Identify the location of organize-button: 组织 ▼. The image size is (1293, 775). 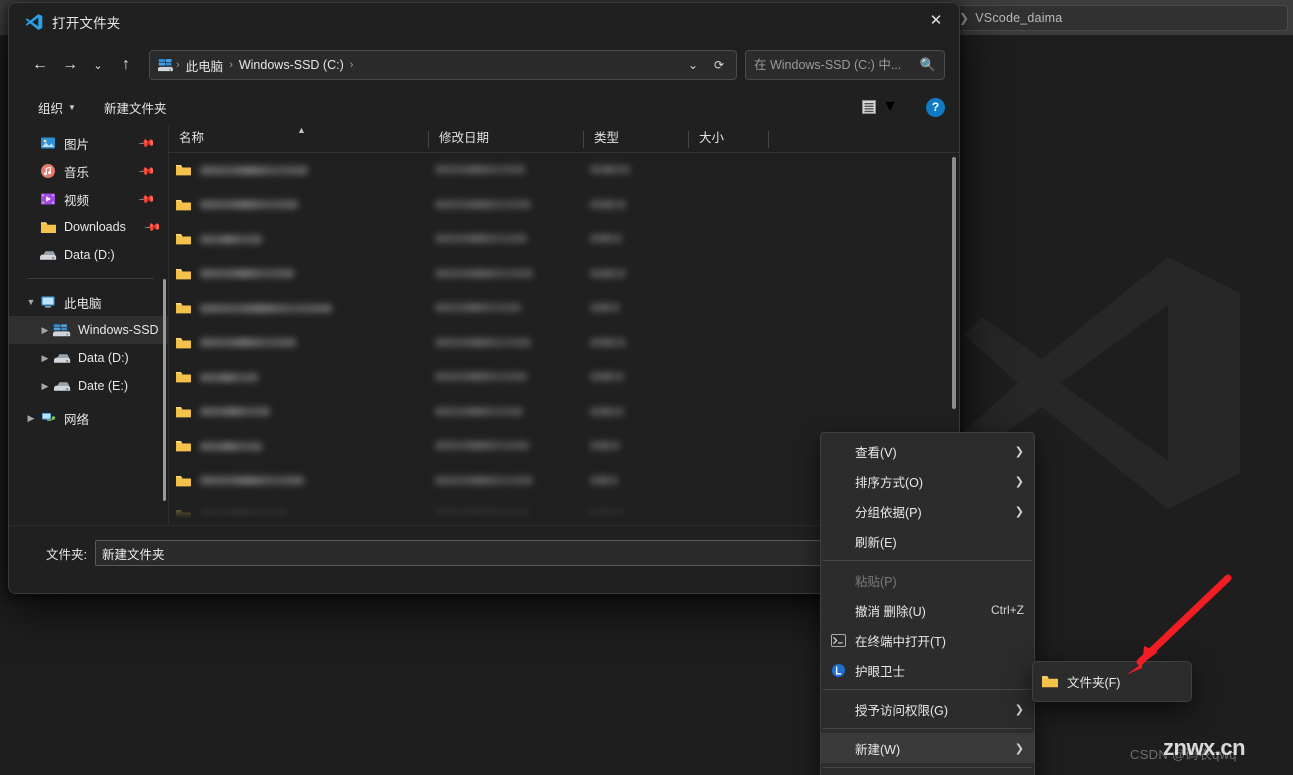
(57, 107).